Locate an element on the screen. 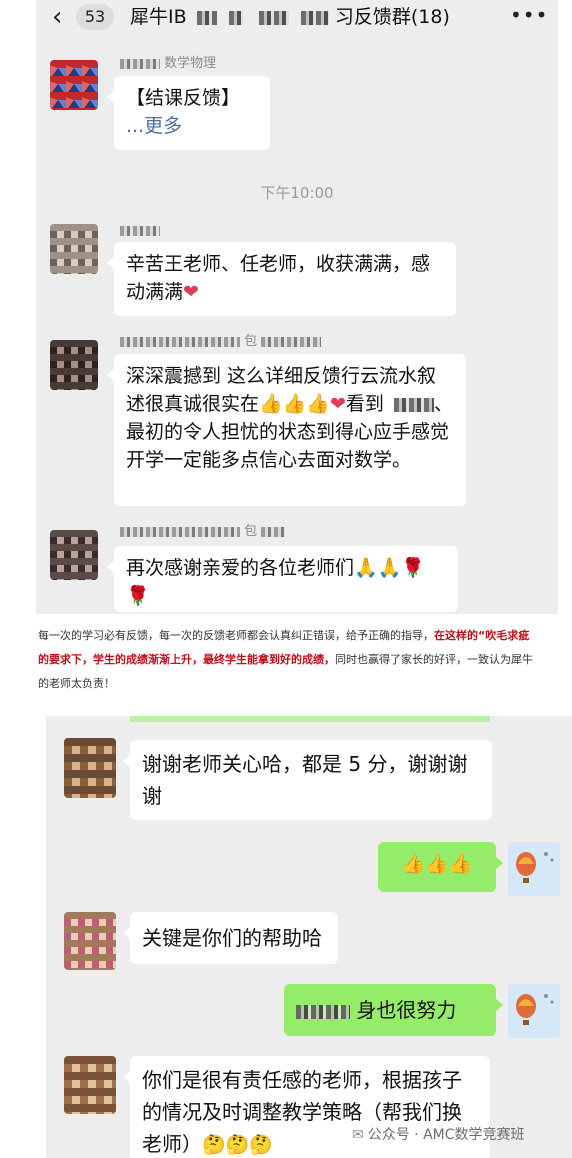 The image size is (572, 1158). message-text: 关键是你们的帮助哈 is located at coordinates (232, 938).